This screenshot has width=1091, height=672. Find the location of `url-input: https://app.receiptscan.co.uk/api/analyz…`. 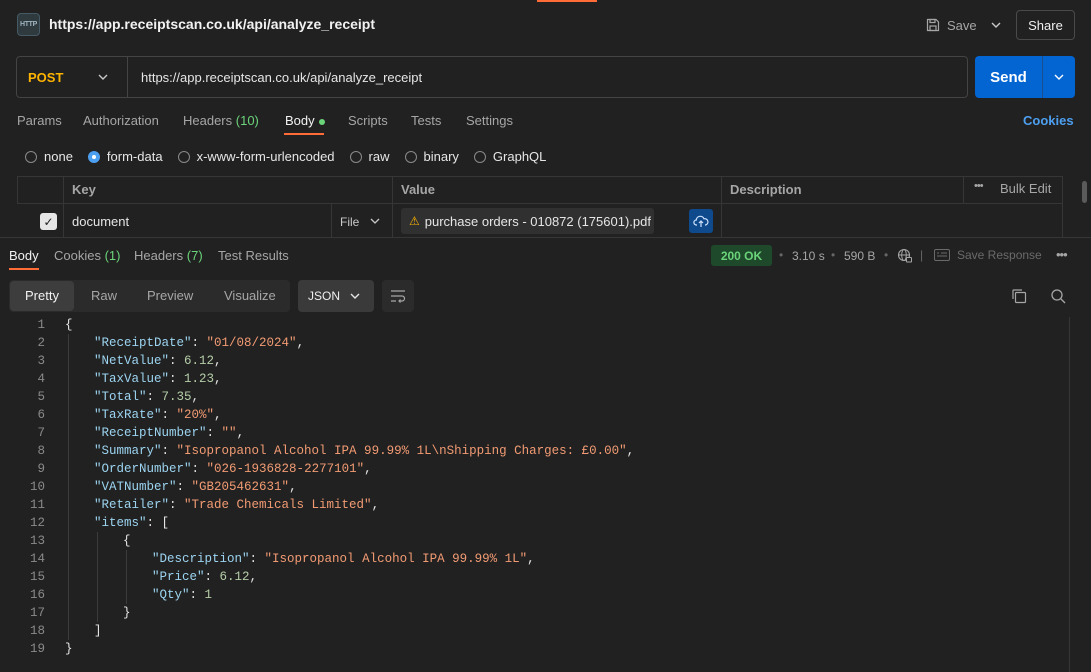

url-input: https://app.receiptscan.co.uk/api/analyz… is located at coordinates (281, 77).